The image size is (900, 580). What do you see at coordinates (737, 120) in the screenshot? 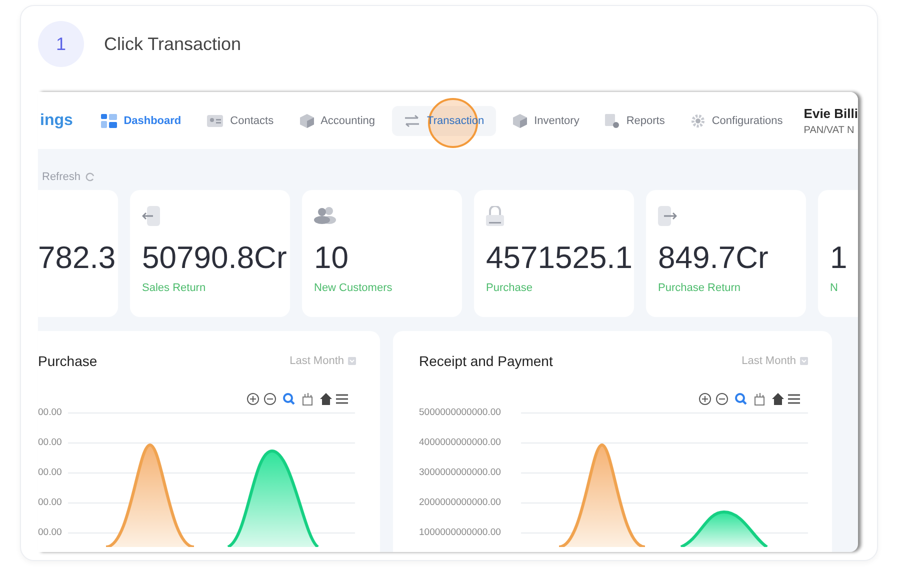
I see `nav-tab: Configurations` at bounding box center [737, 120].